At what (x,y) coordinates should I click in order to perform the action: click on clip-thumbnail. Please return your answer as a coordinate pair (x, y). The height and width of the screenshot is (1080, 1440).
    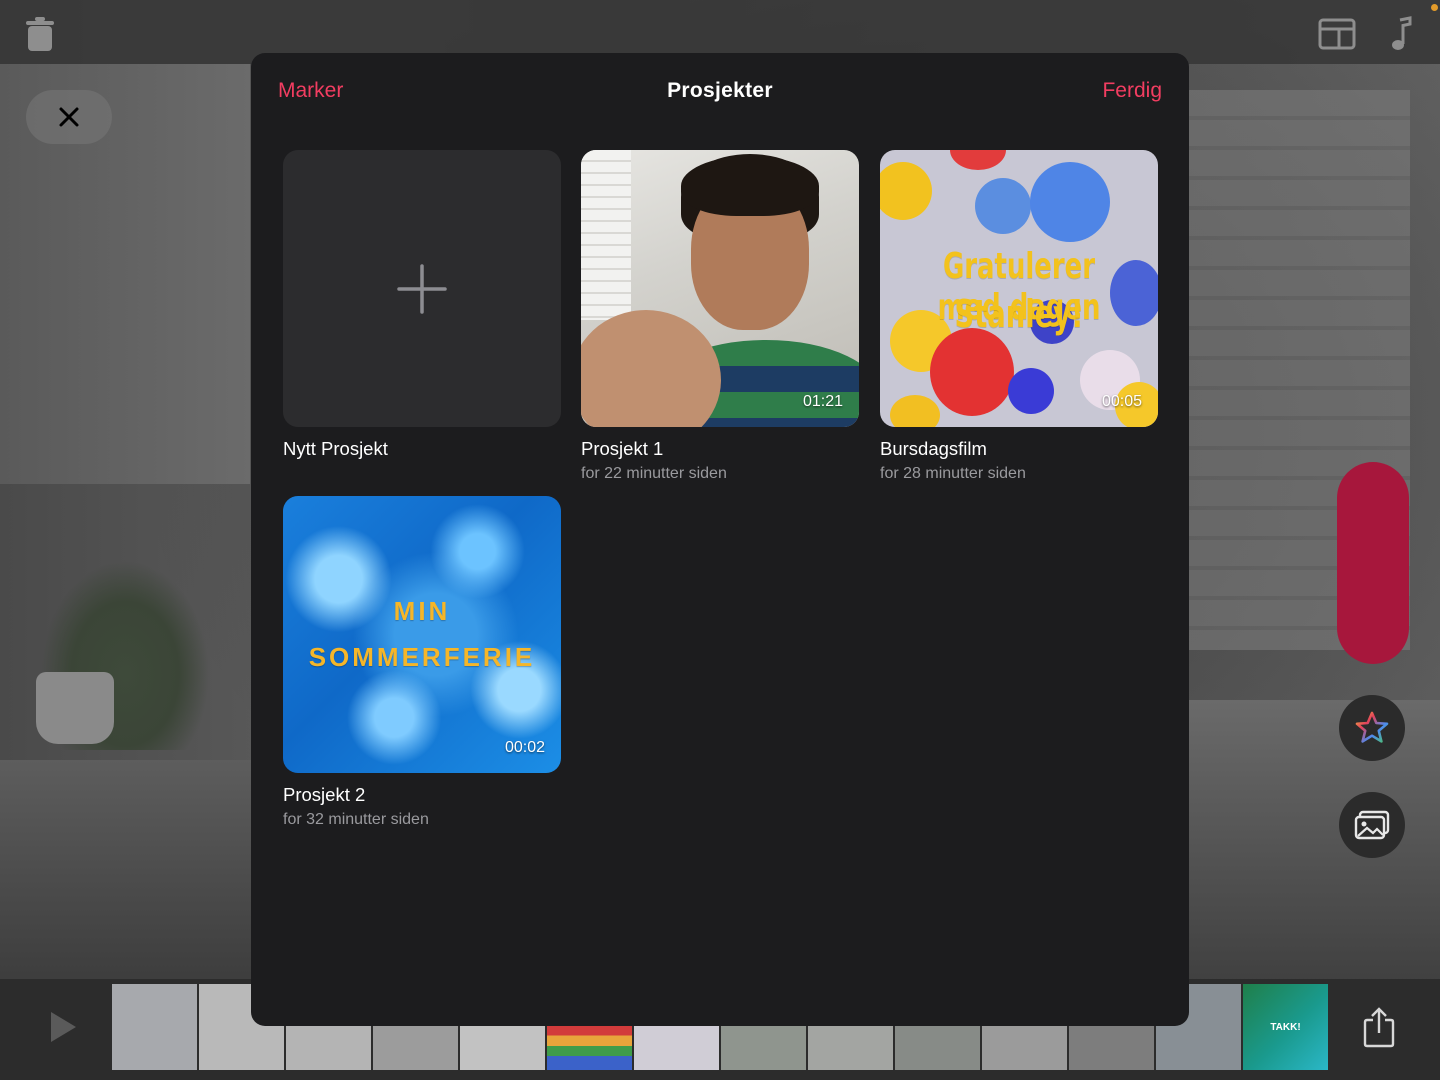
    Looking at the image, I should click on (154, 1027).